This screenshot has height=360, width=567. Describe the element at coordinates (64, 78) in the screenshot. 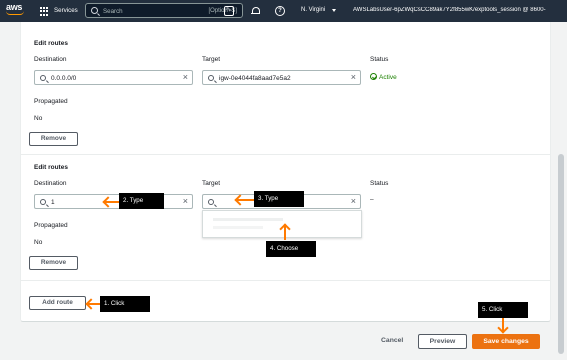

I see `route1-destination-value: 0.0.0.0/0` at that location.